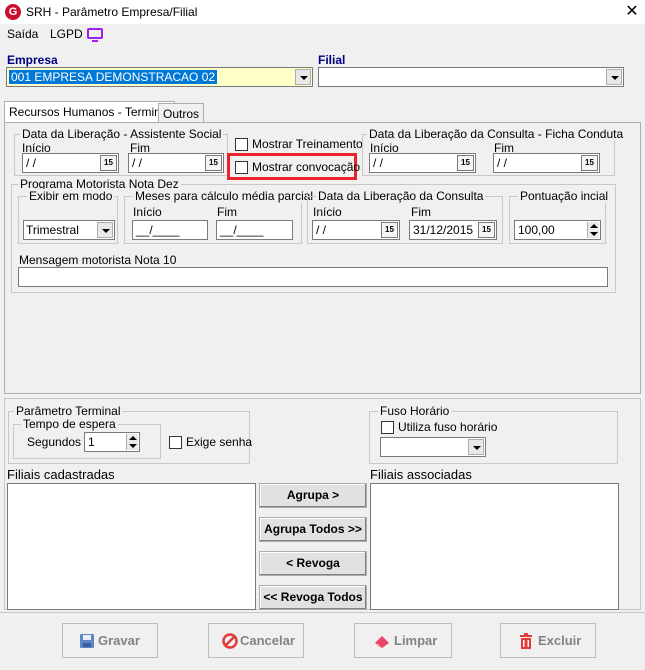 Image resolution: width=645 pixels, height=670 pixels. What do you see at coordinates (87, 641) in the screenshot?
I see `save-icon` at bounding box center [87, 641].